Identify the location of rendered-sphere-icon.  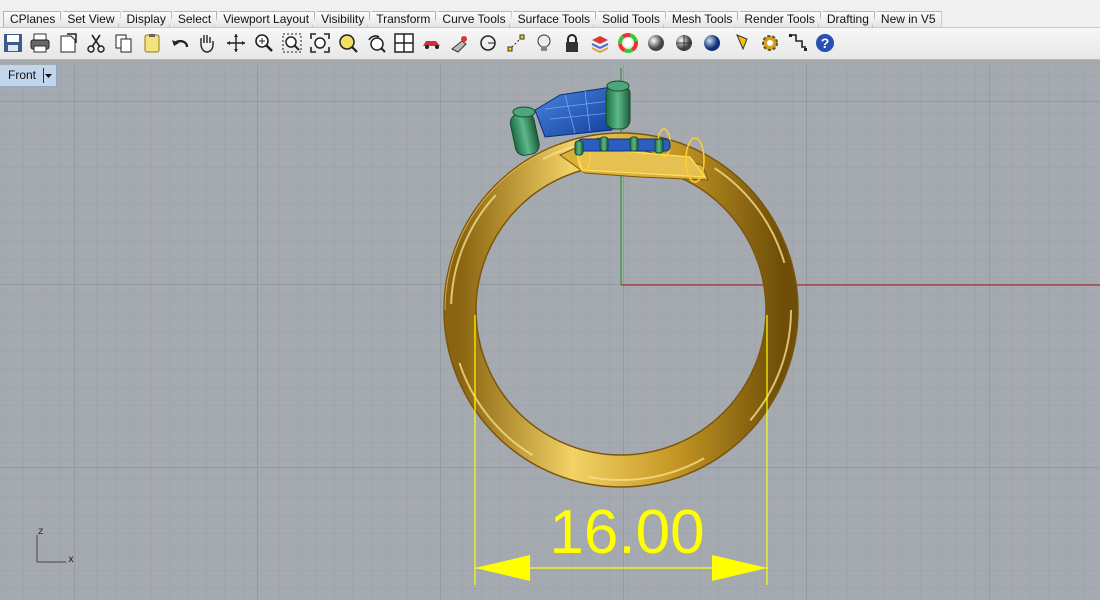
(684, 43).